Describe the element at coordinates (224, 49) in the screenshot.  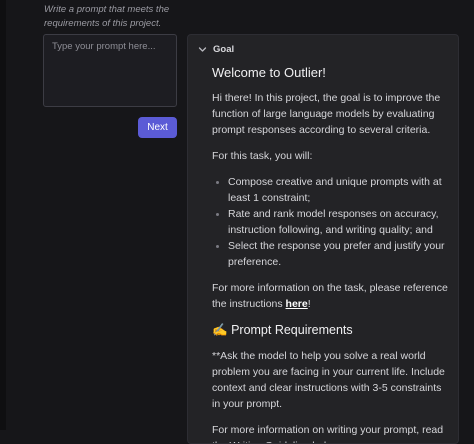
I see `goal-title: Goal` at that location.